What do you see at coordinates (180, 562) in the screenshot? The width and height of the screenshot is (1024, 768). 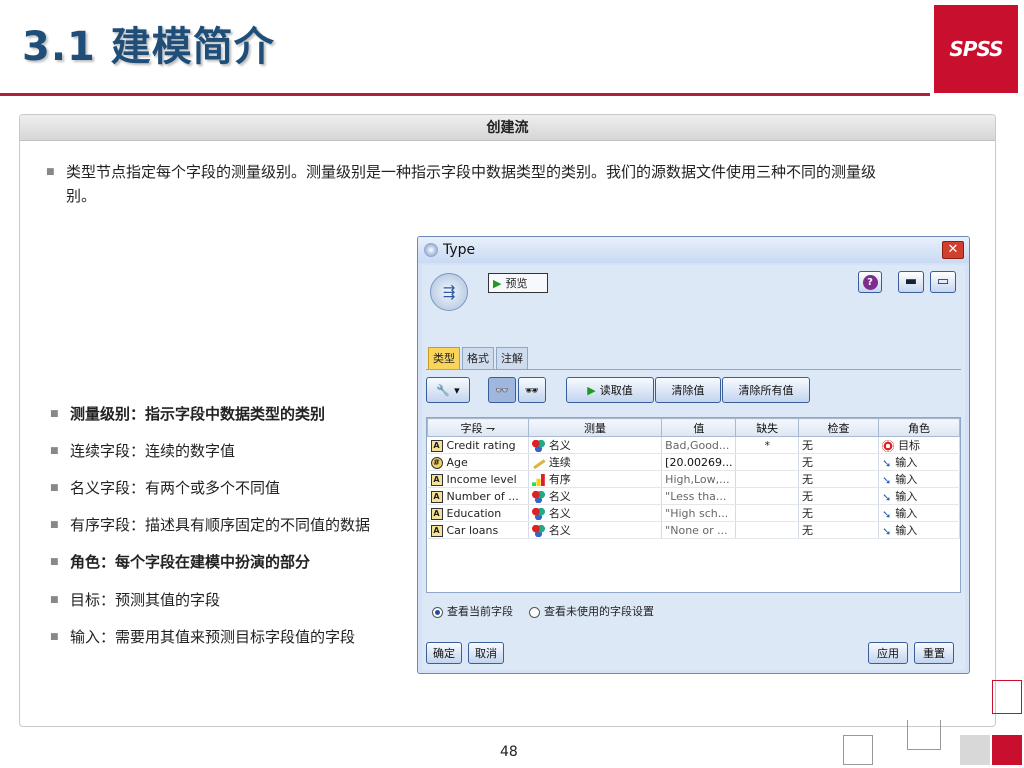 I see `bullet-role: 角色：每个字段在建模中扮演的部分` at bounding box center [180, 562].